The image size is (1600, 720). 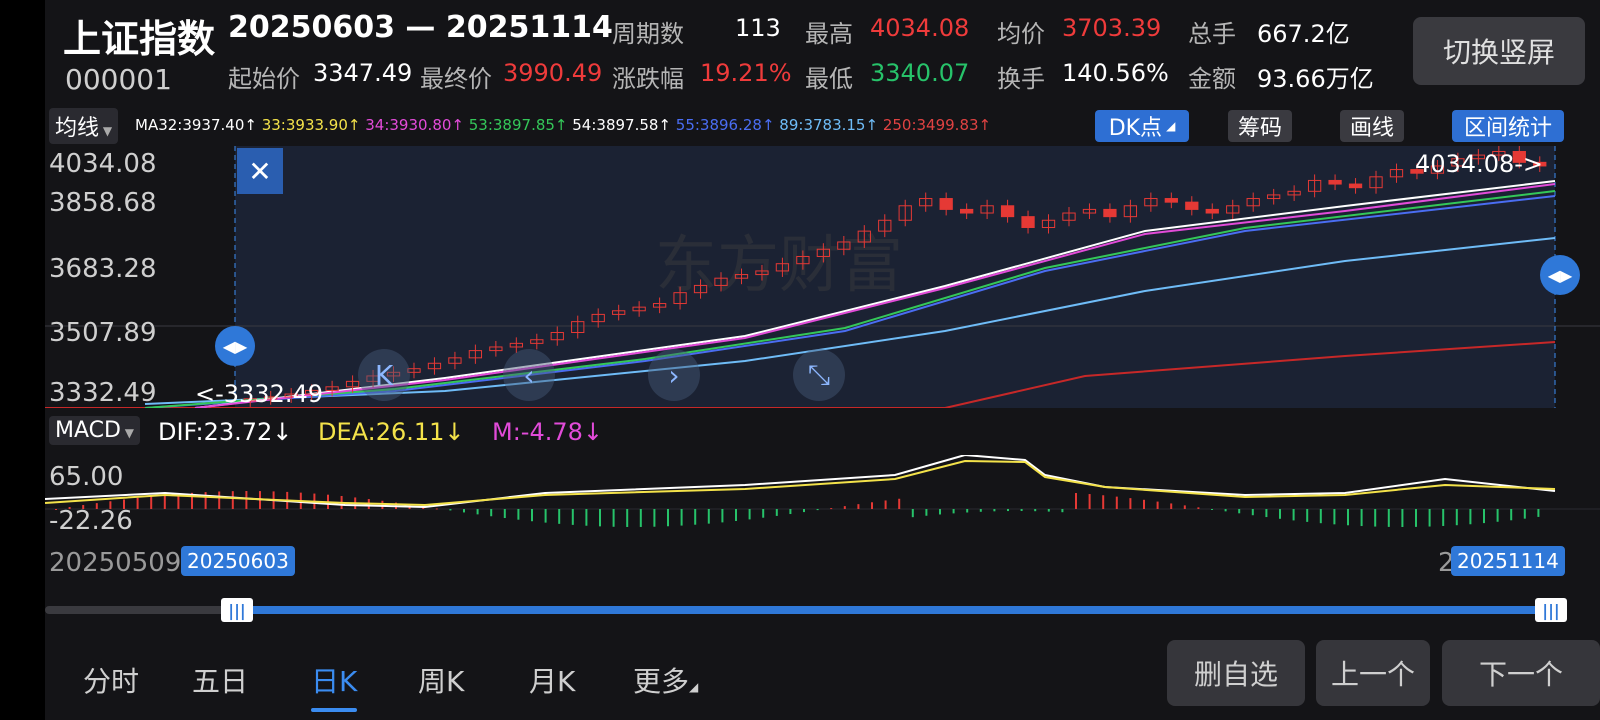 I want to click on slider-start-chip: 20250603, so click(x=238, y=561).